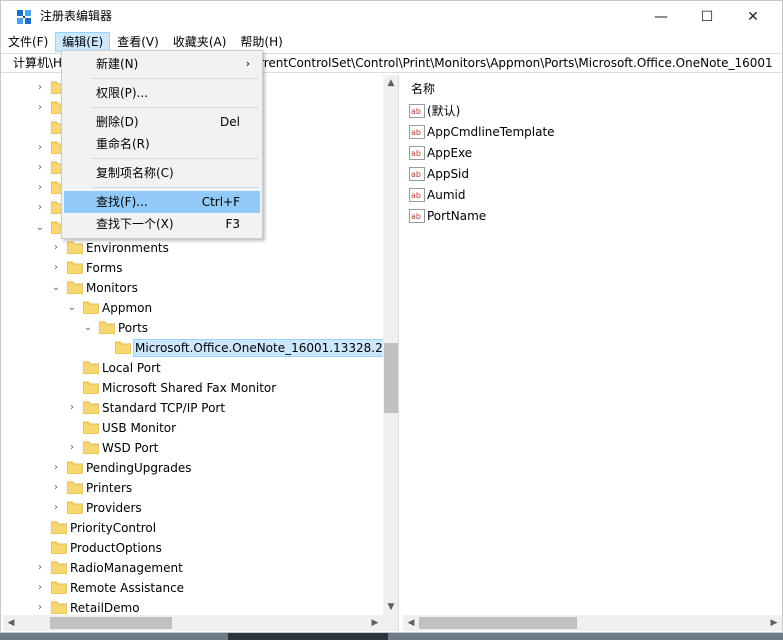 This screenshot has width=783, height=640. Describe the element at coordinates (200, 42) in the screenshot. I see `menu-favorites: 收藏夹(A)` at that location.